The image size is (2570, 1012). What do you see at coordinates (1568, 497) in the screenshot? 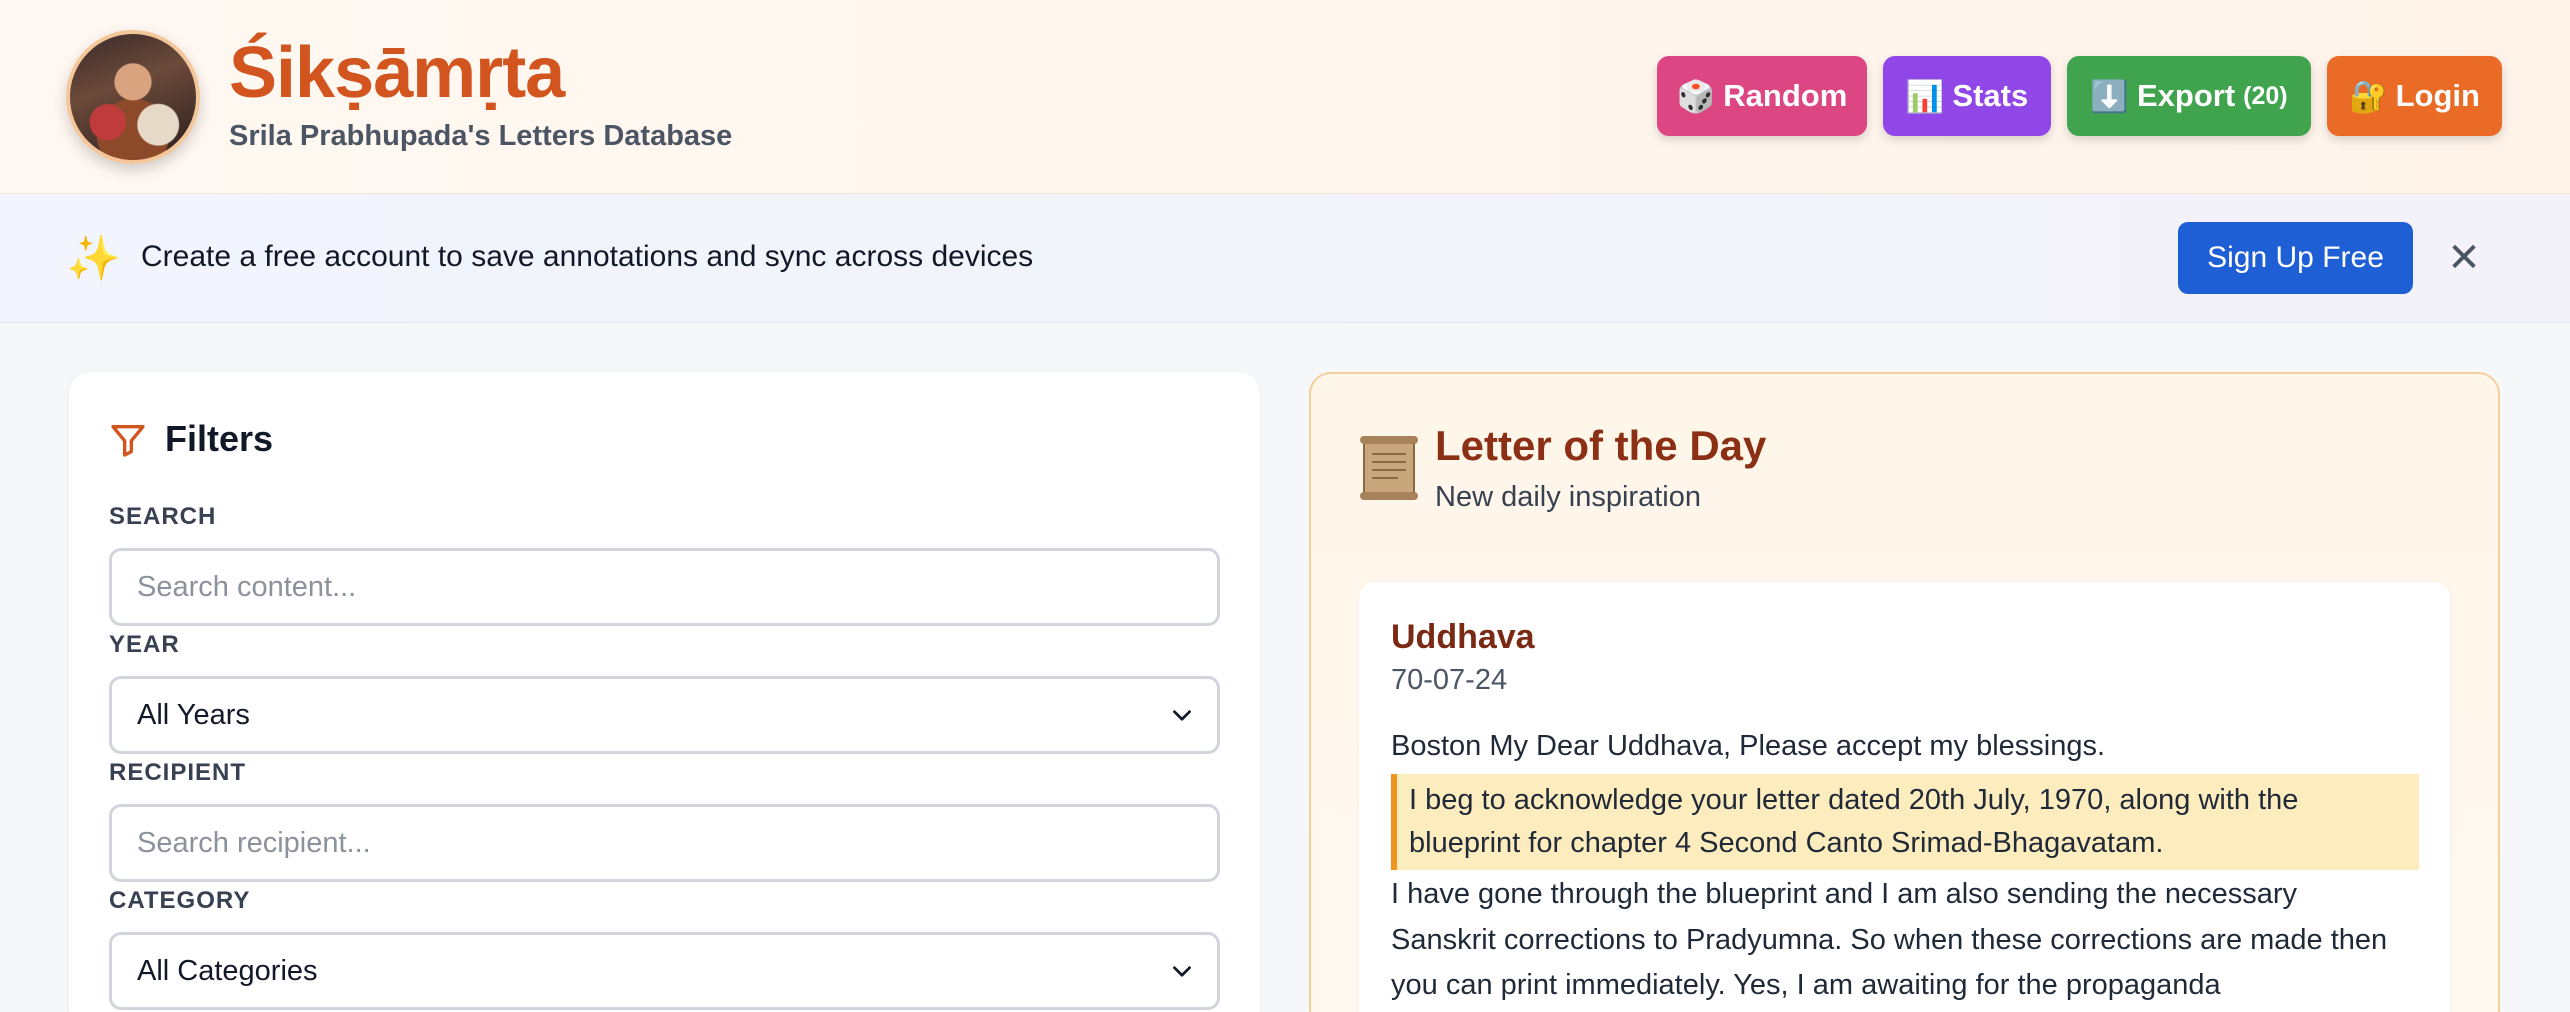
I see `letter-of-the-day-subtitle: New daily inspiration` at bounding box center [1568, 497].